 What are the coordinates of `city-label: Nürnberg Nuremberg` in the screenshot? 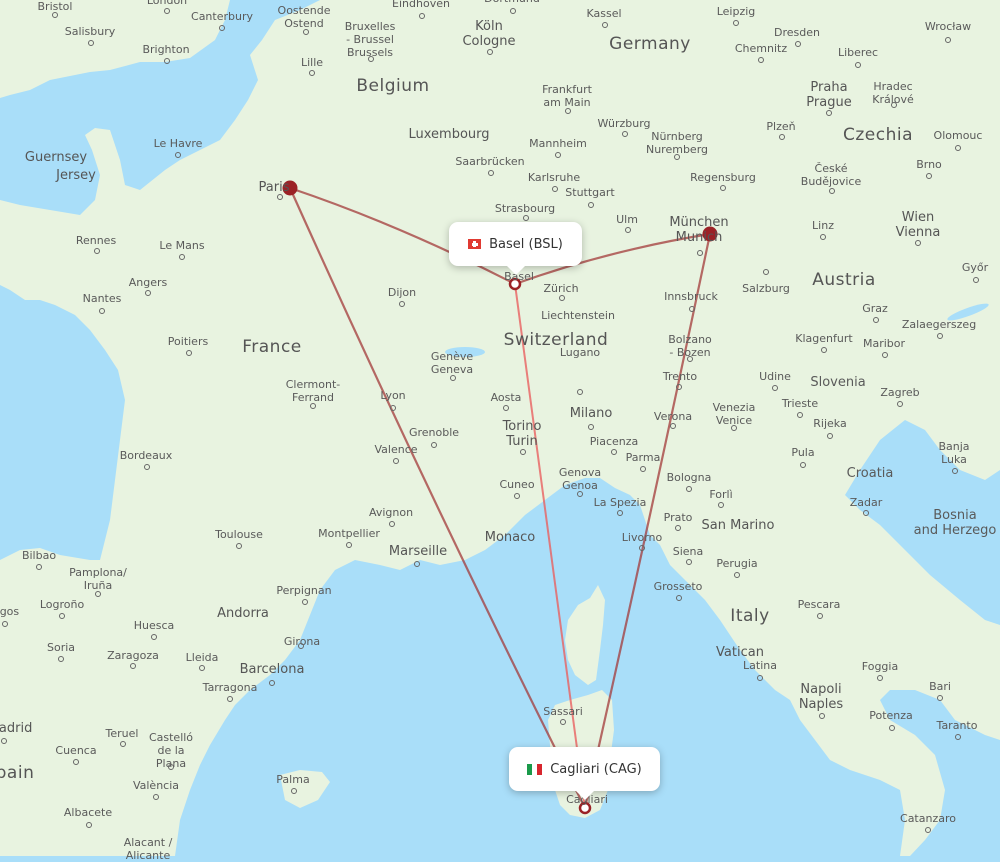 It's located at (677, 143).